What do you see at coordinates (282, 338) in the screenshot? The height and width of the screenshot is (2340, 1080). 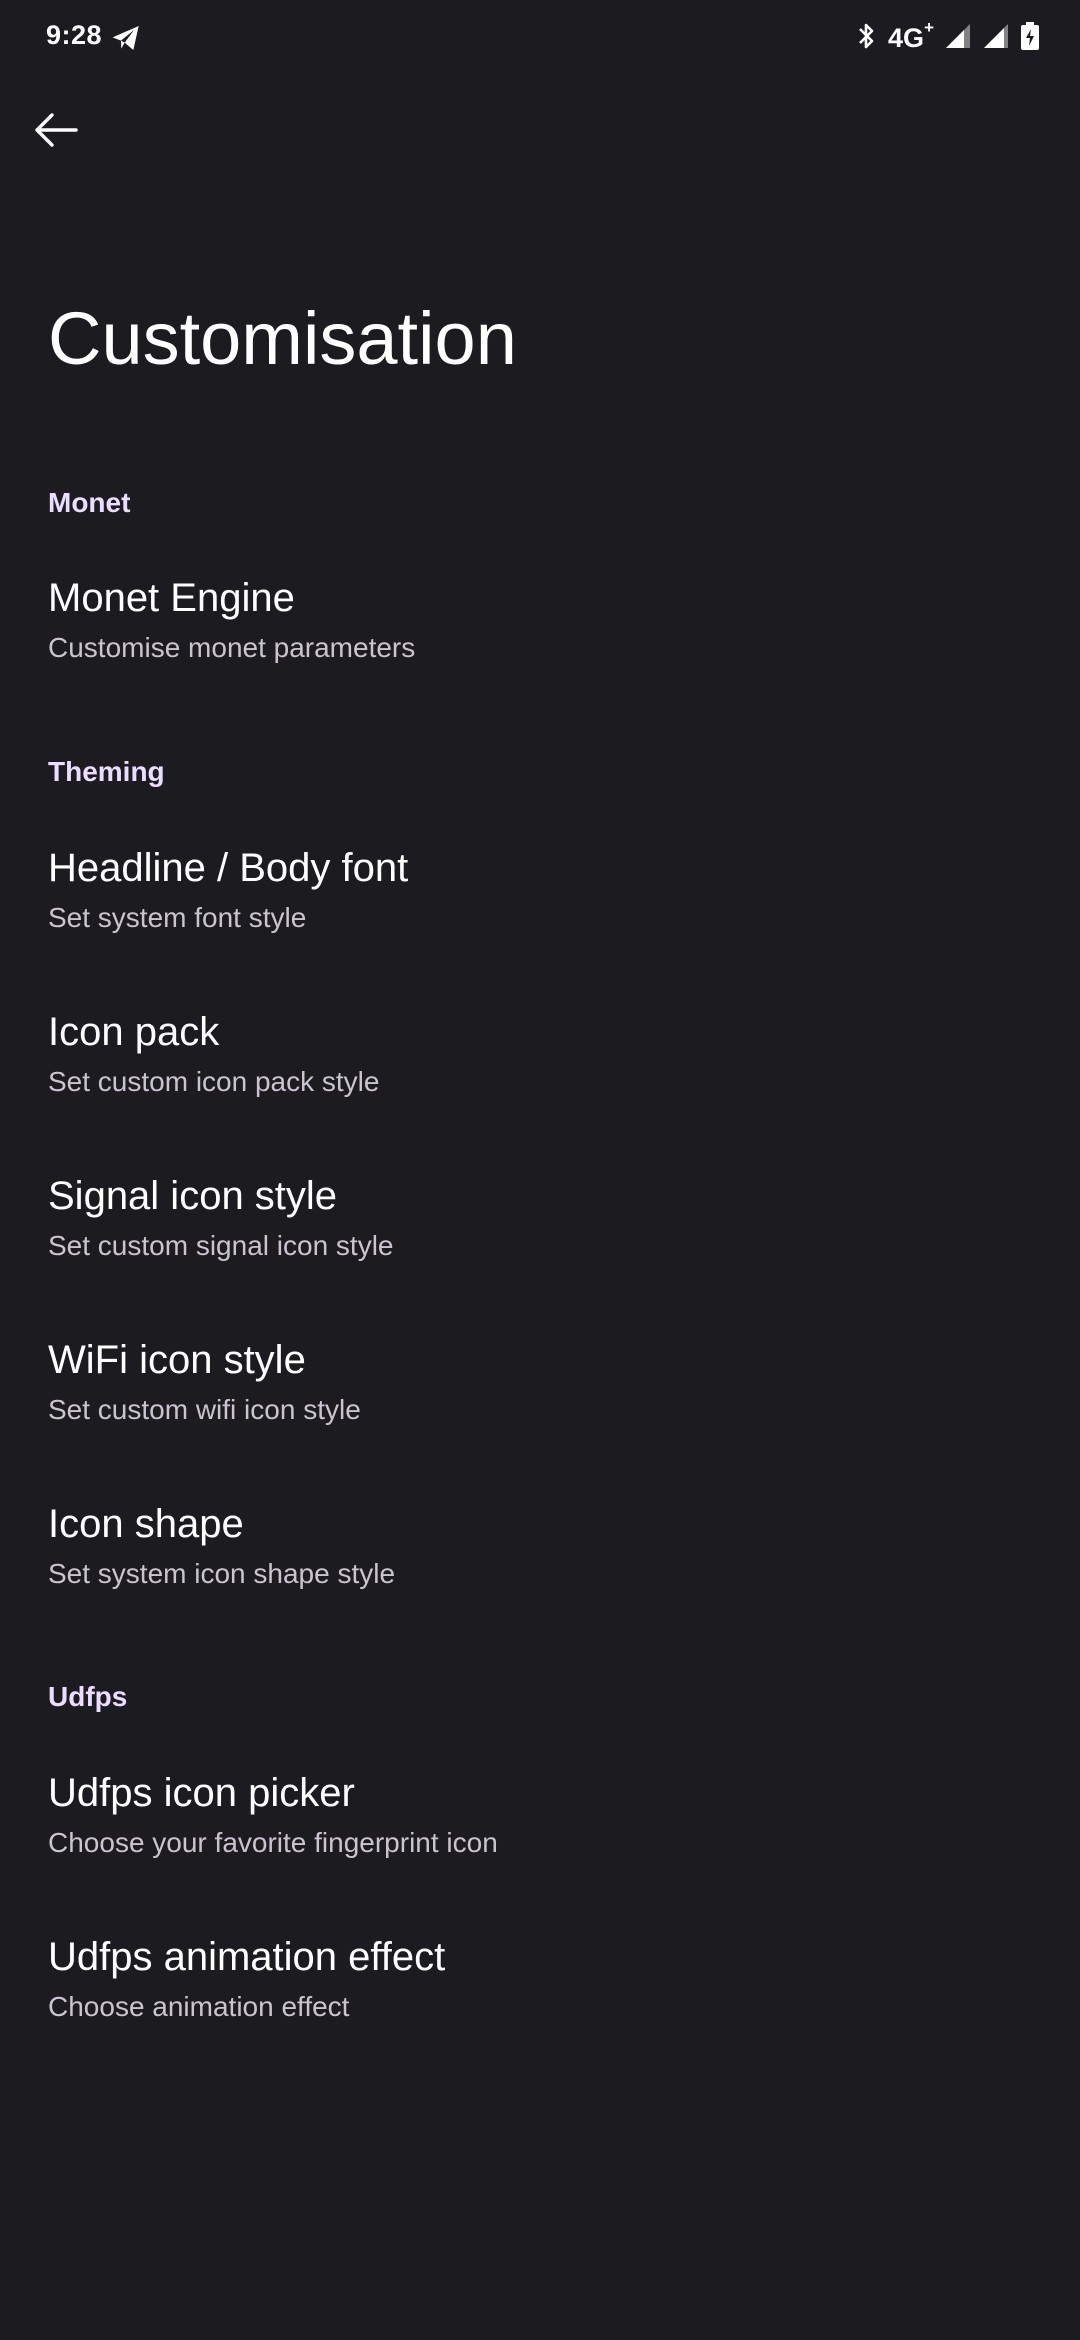 I see `page-title: Customisation` at bounding box center [282, 338].